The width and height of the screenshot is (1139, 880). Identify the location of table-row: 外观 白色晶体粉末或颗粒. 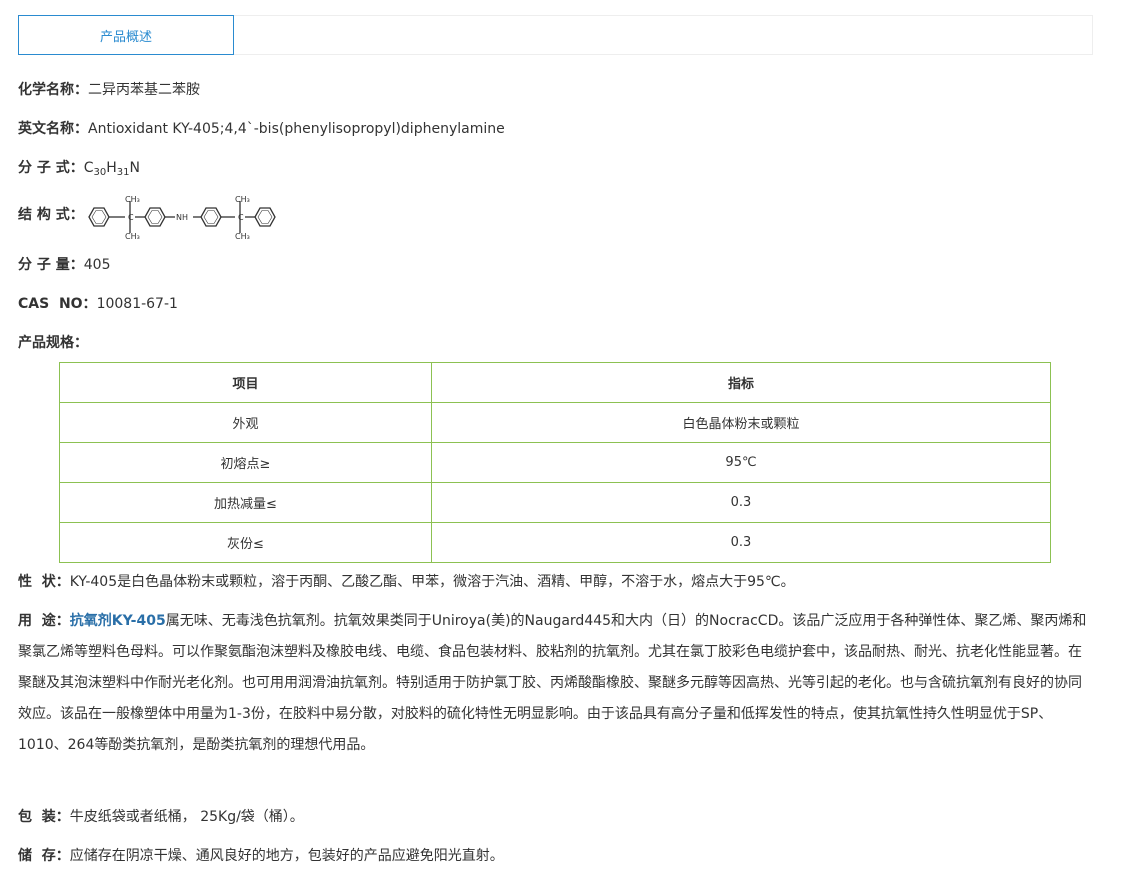
(555, 422).